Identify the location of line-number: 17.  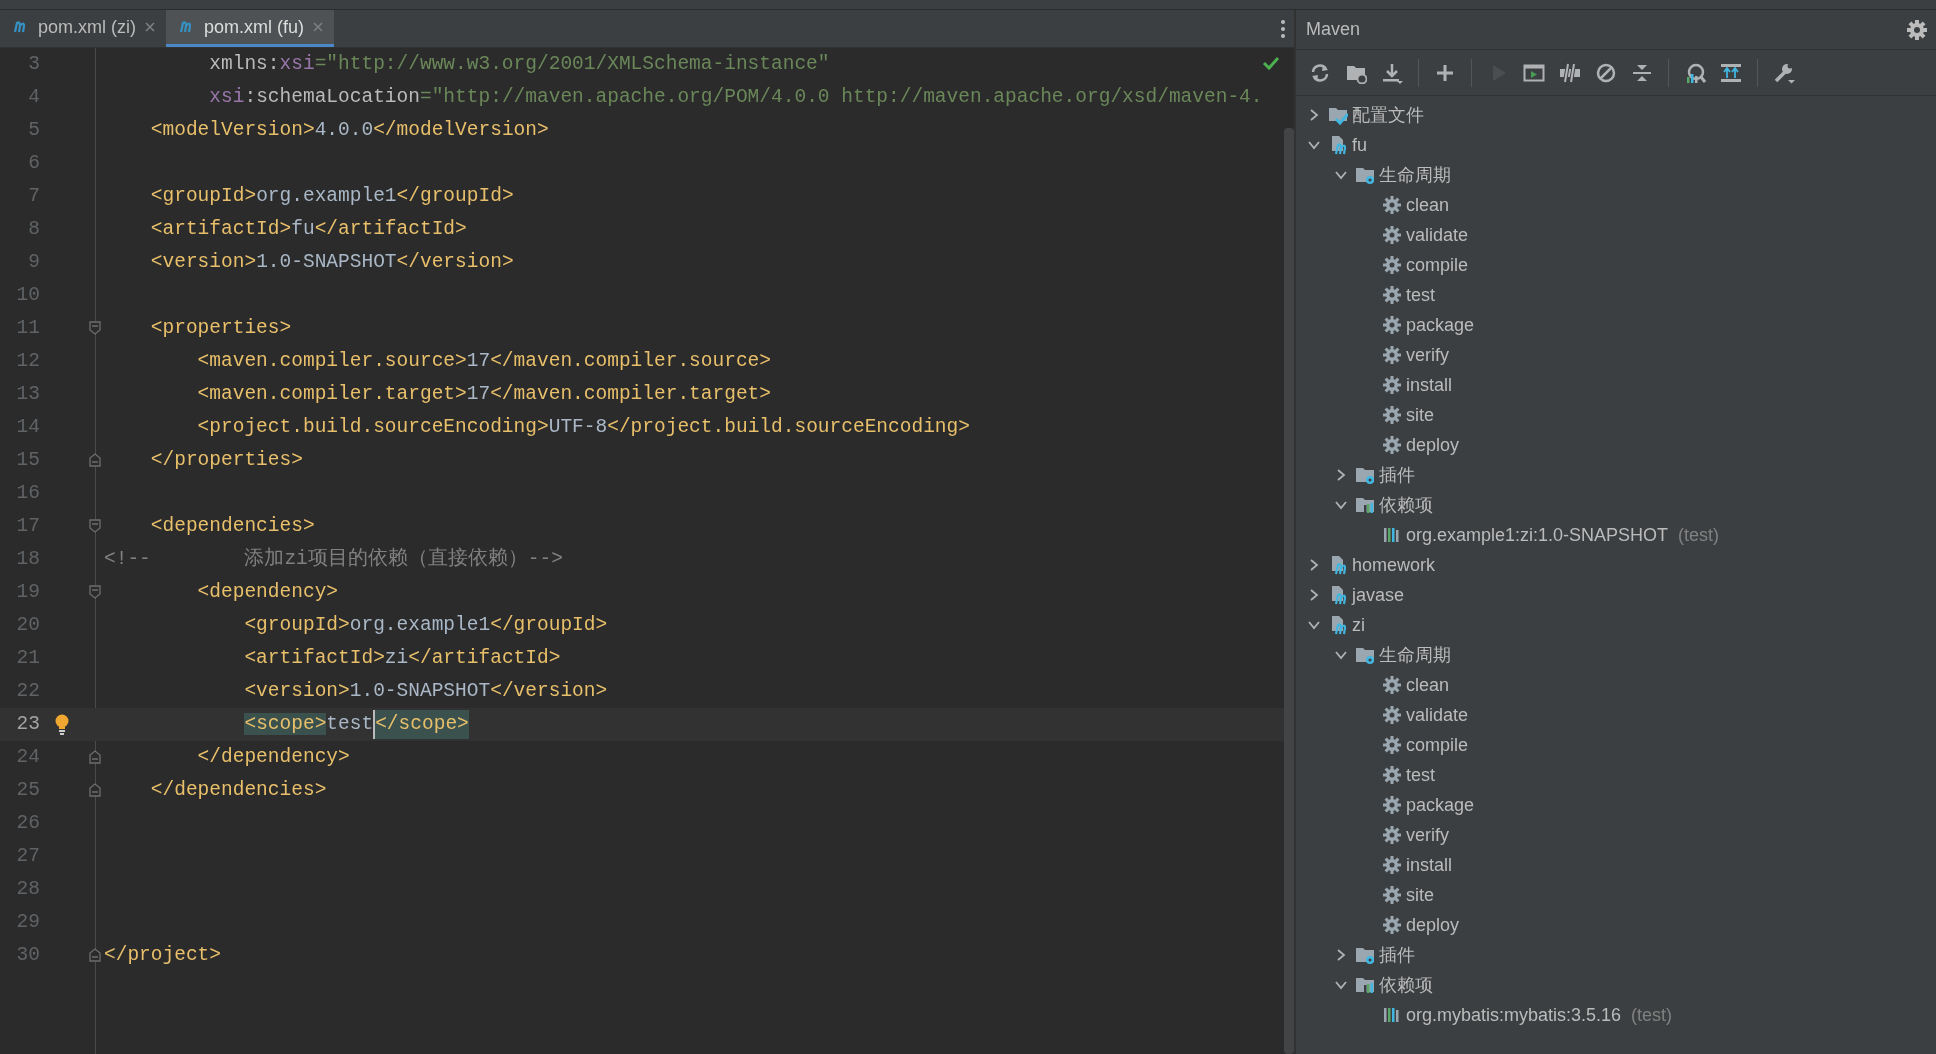
(27, 526).